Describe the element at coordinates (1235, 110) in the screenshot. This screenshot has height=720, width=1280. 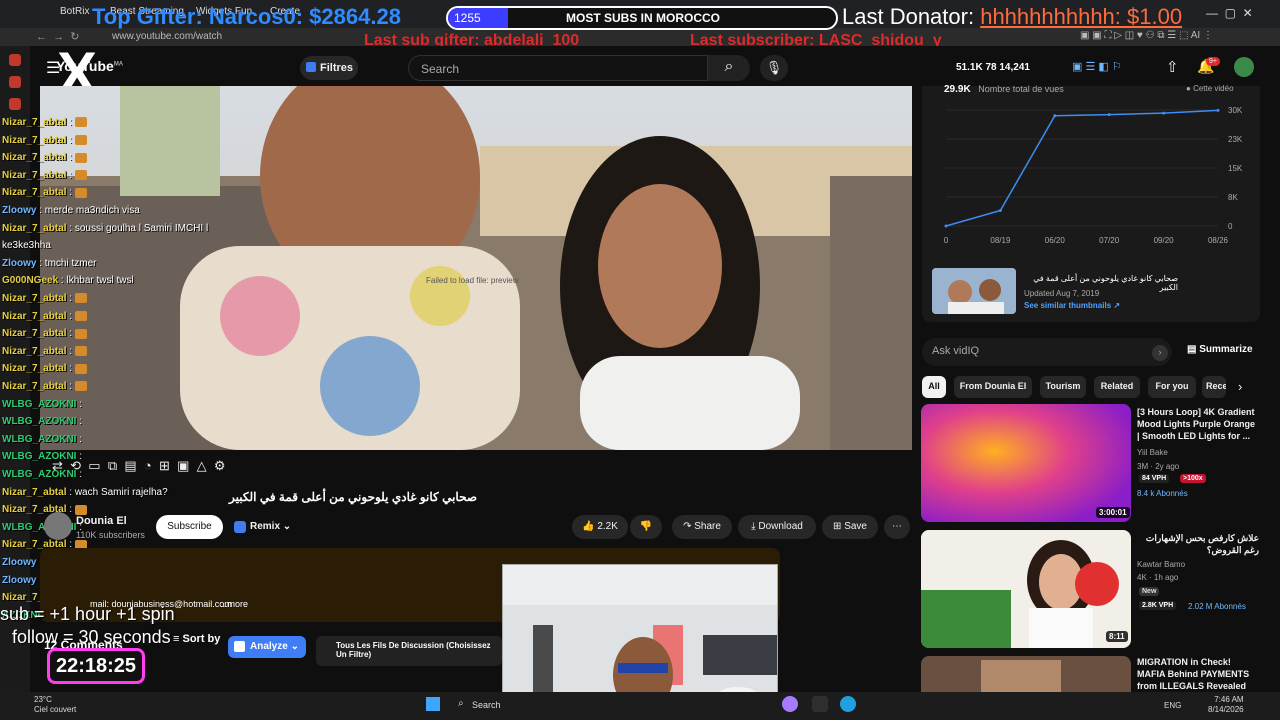
I see `y-tick-label: 30K` at that location.